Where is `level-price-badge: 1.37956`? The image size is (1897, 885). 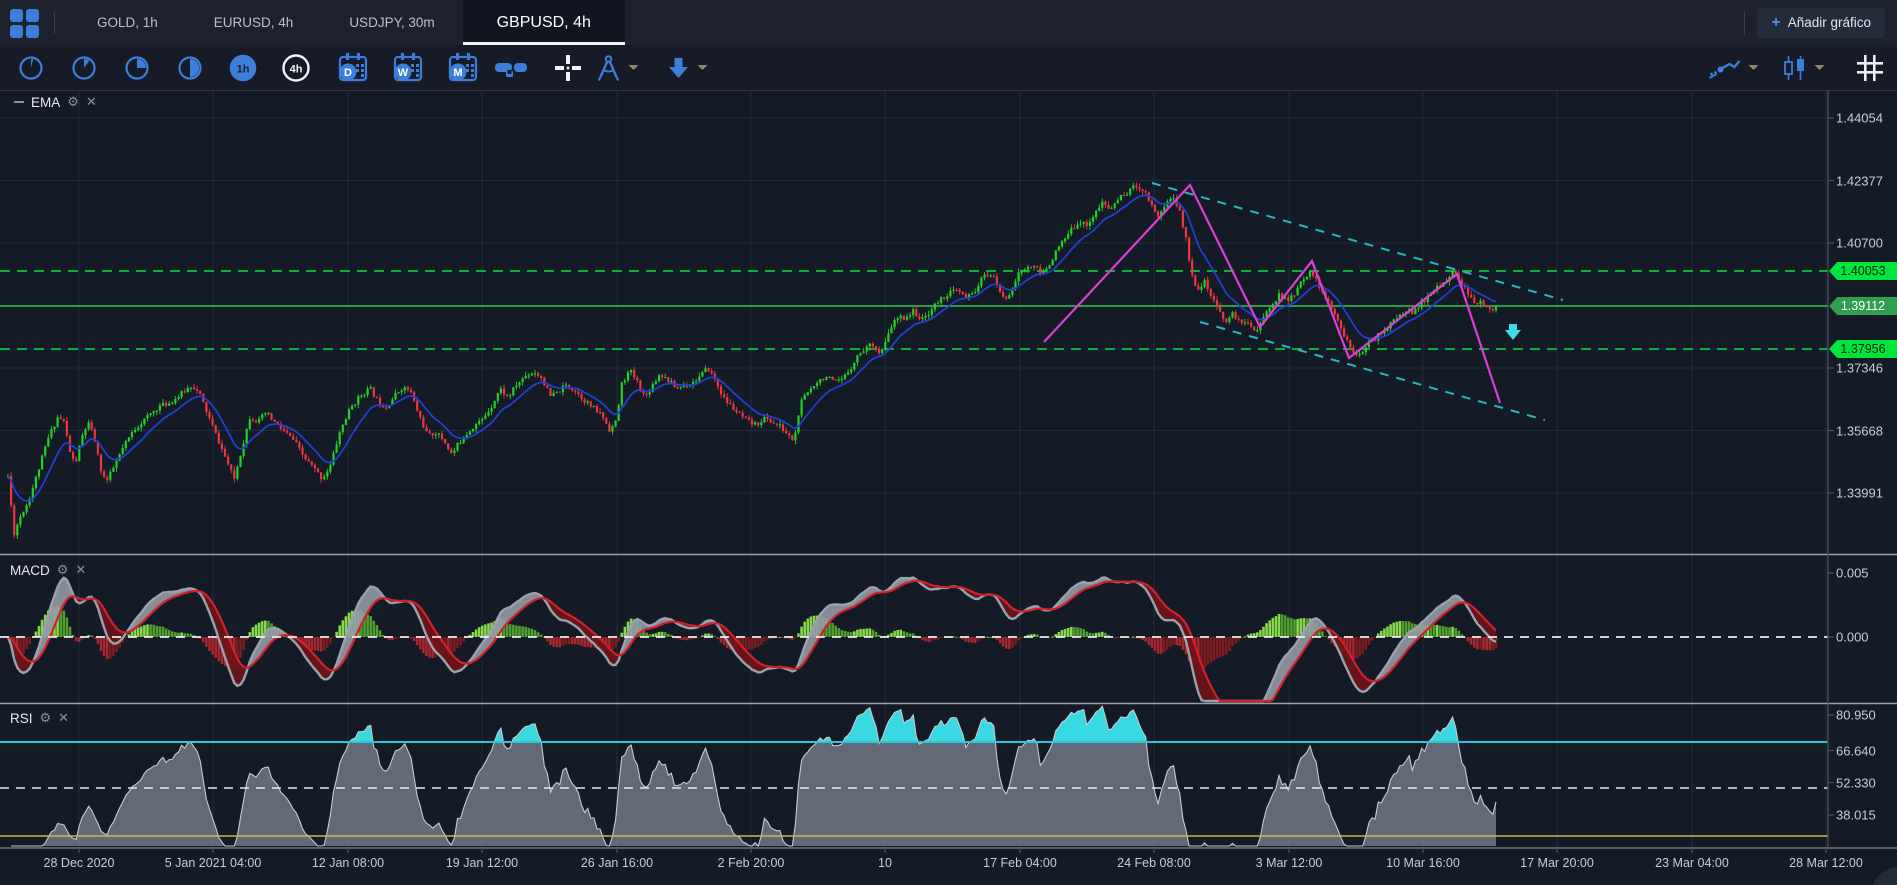
level-price-badge: 1.37956 is located at coordinates (1863, 349).